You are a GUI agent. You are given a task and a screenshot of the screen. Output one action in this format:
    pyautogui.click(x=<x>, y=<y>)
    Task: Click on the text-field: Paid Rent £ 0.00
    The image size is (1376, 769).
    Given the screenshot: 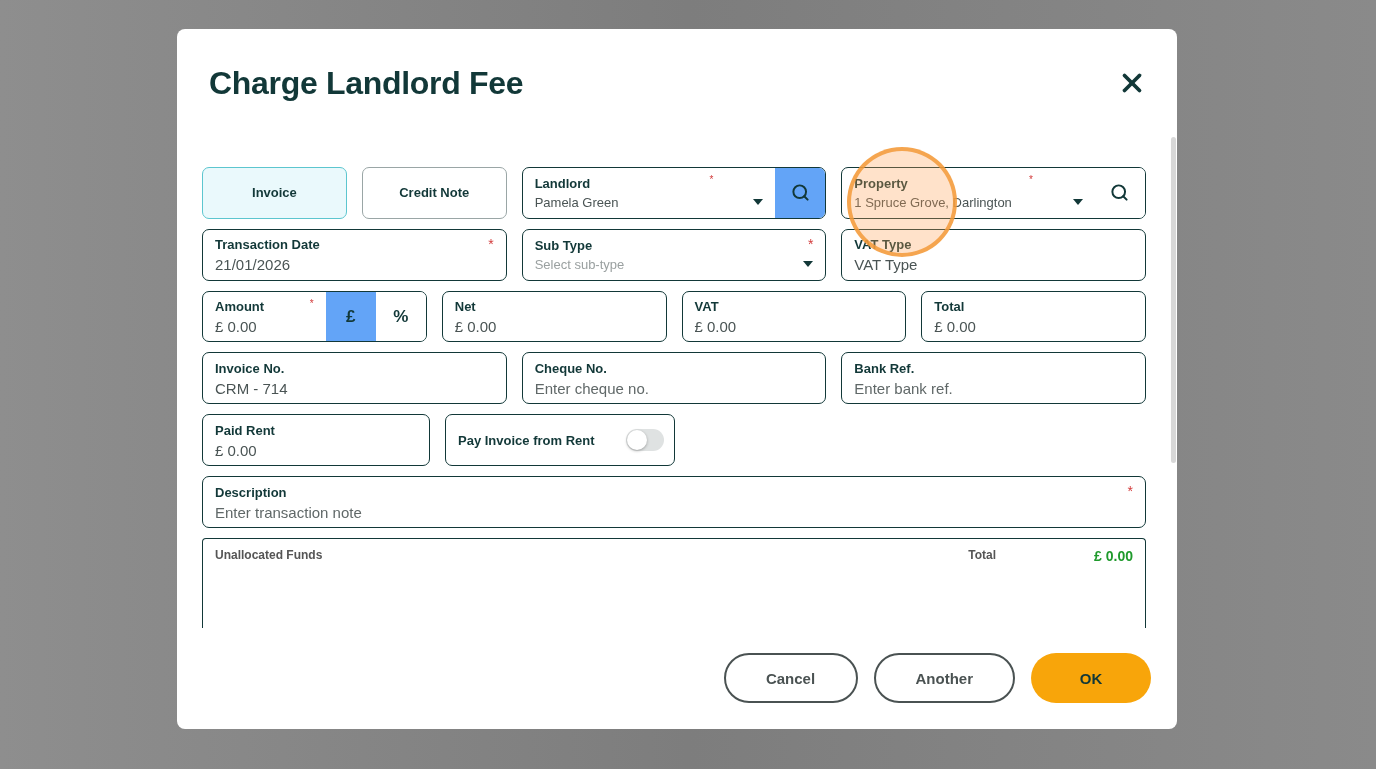 What is the action you would take?
    pyautogui.click(x=316, y=440)
    